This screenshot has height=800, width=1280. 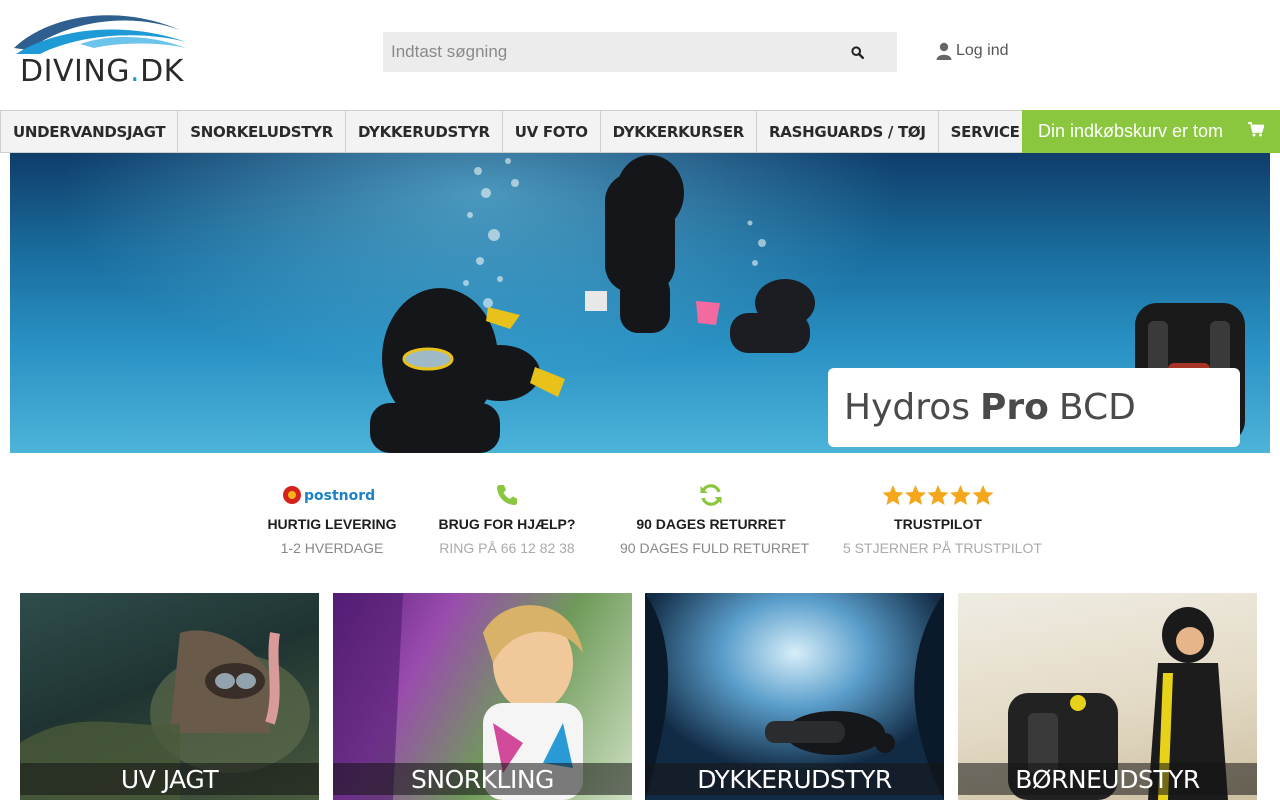 I want to click on nav-item-snorkeludstyr: SNORKELUDSTYR, so click(x=261, y=131).